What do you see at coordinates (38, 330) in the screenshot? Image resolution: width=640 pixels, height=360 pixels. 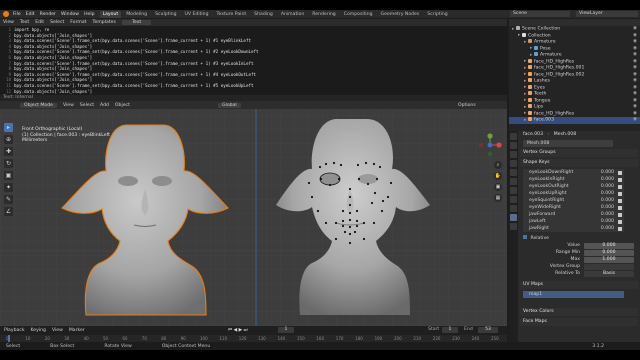 I see `timeline-menu-keying: Keying` at bounding box center [38, 330].